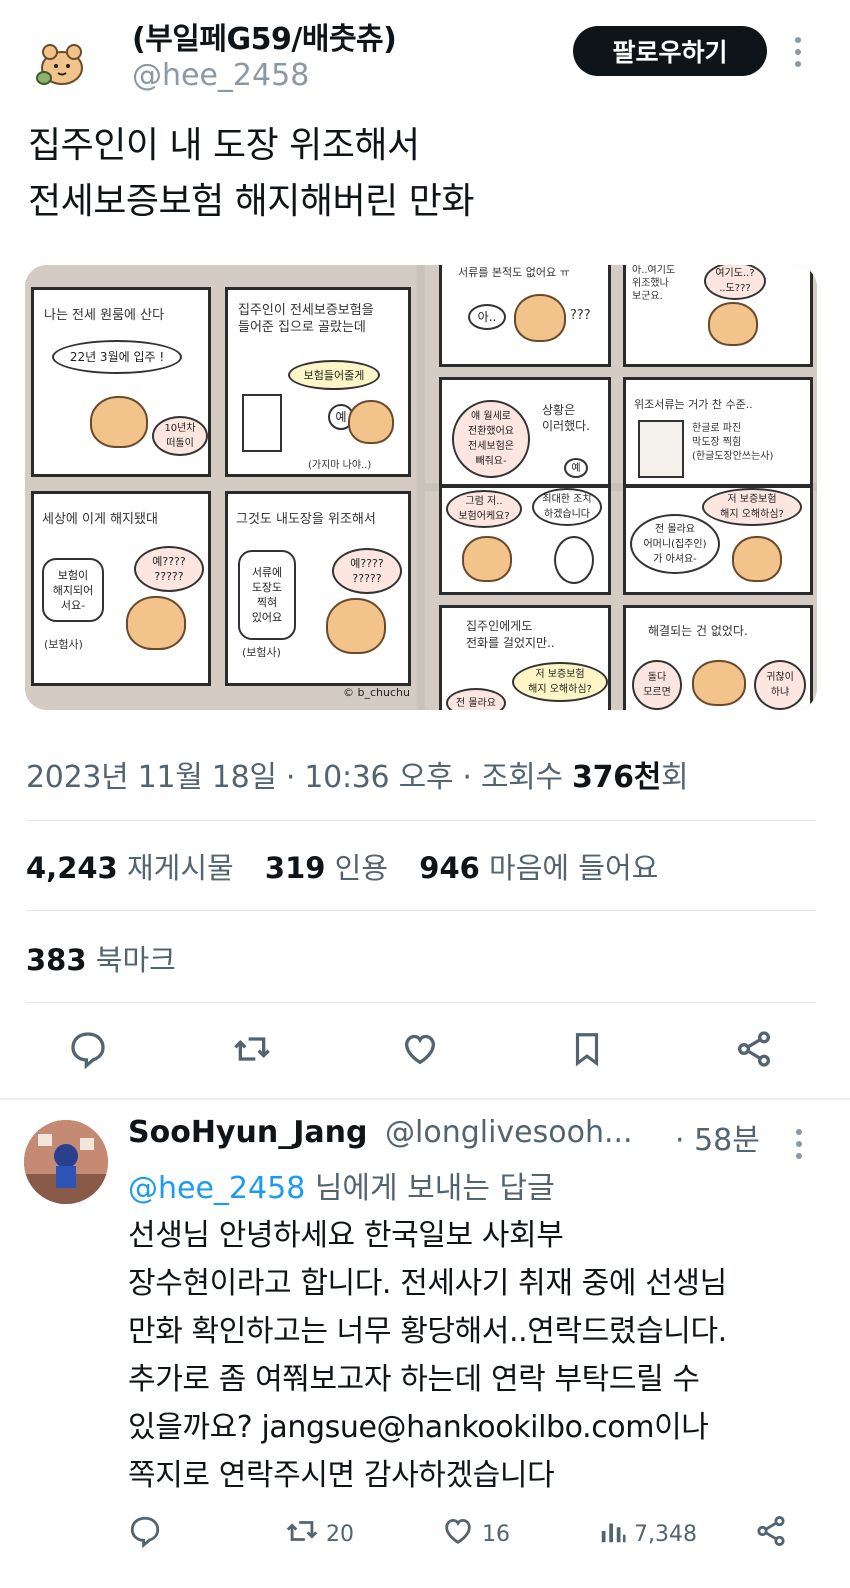  I want to click on tweet-text: 집주인이 내 도장 위조해서 전세보증보험 해지해버린 만화, so click(251, 173).